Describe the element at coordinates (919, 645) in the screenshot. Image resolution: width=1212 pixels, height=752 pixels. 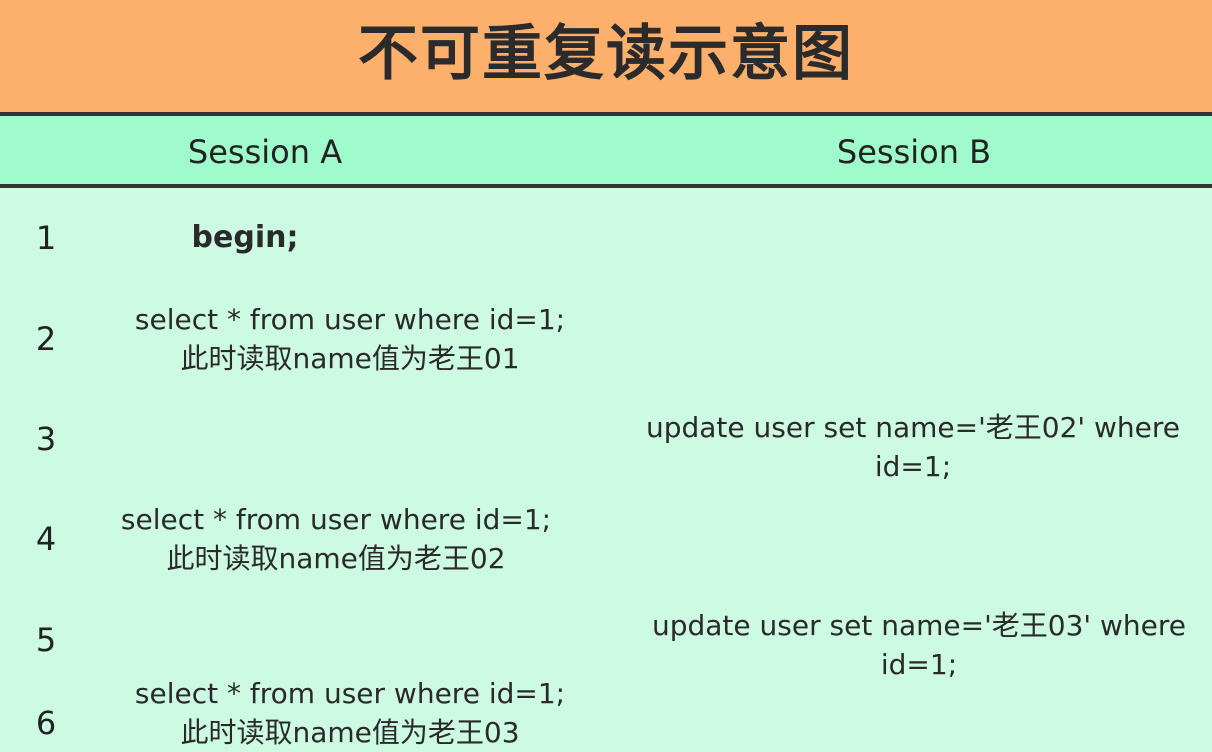
I see `session-b-cell: update user set name='老王03' where id=1;` at that location.